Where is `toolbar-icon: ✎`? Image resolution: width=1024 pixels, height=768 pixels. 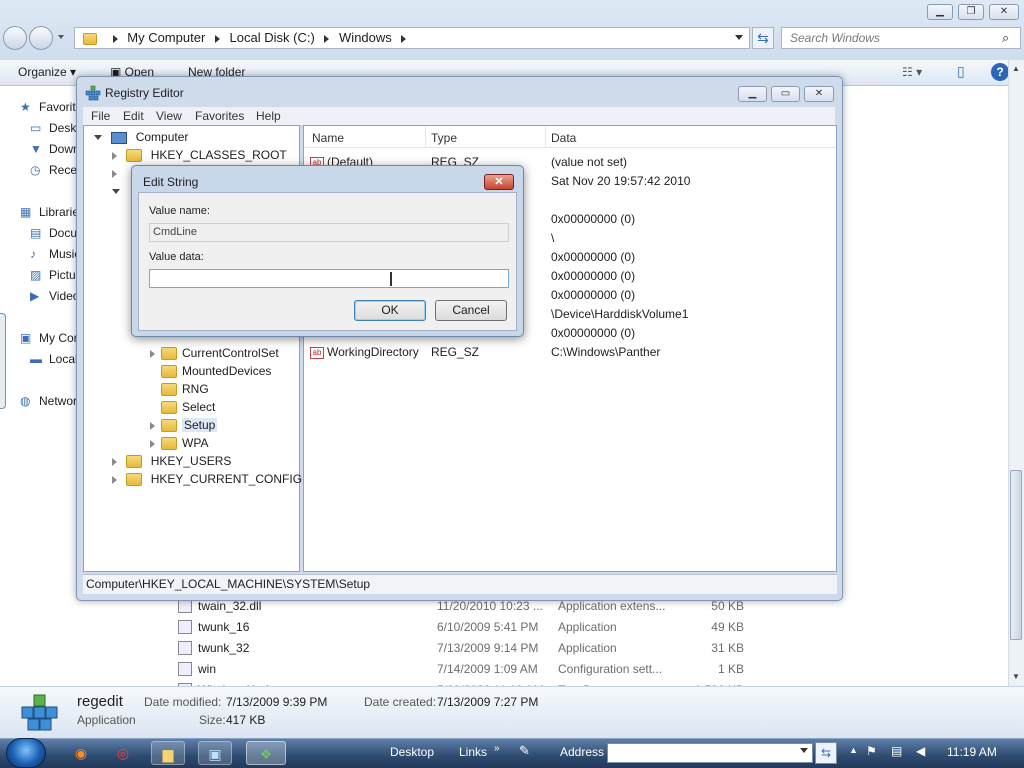 toolbar-icon: ✎ is located at coordinates (524, 751).